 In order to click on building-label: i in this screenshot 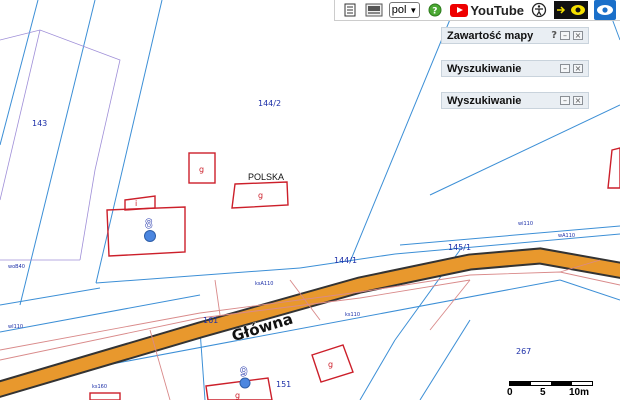, I will do `click(136, 203)`.